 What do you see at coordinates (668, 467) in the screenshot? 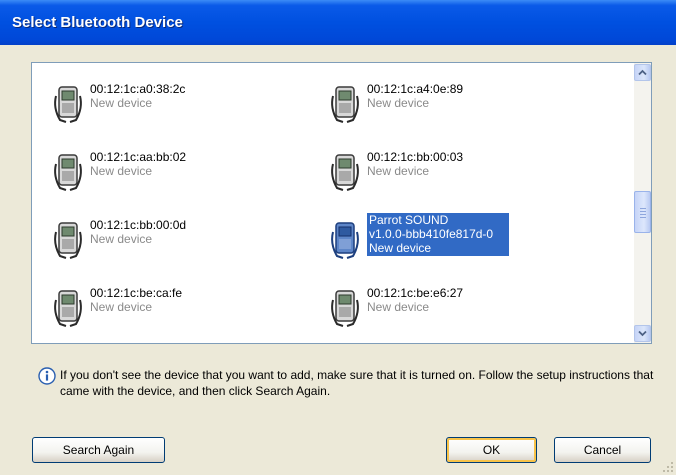
I see `resize-grip-icon` at bounding box center [668, 467].